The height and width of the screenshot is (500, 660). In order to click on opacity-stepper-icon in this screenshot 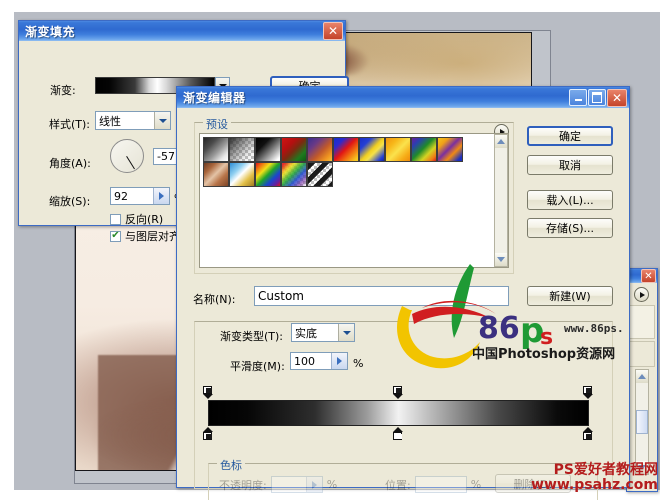, I will do `click(313, 484)`.